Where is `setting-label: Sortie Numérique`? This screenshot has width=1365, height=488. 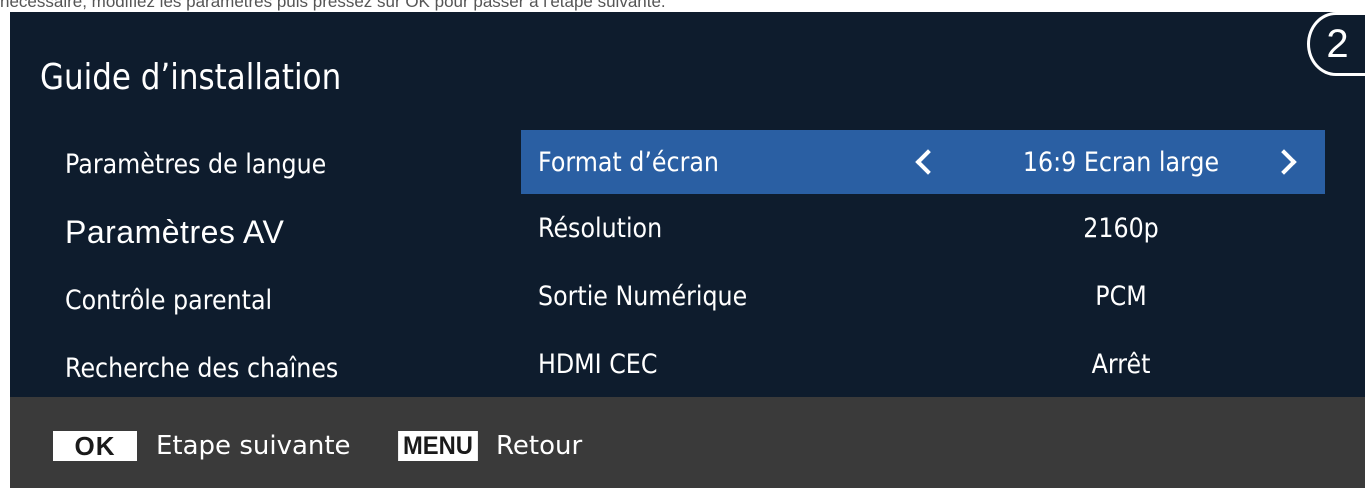
setting-label: Sortie Numérique is located at coordinates (643, 296).